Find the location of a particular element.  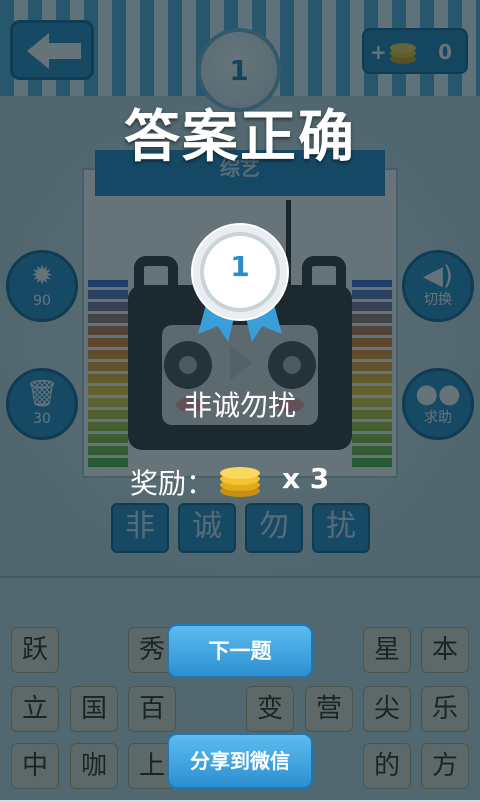

medal-number: 1 is located at coordinates (240, 266).